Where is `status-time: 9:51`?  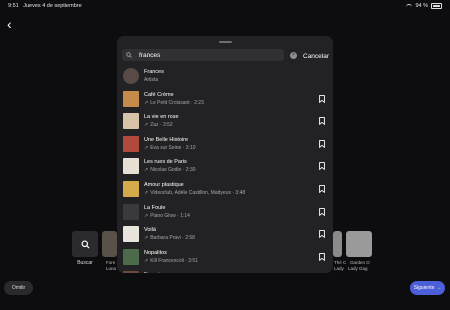 status-time: 9:51 is located at coordinates (13, 6).